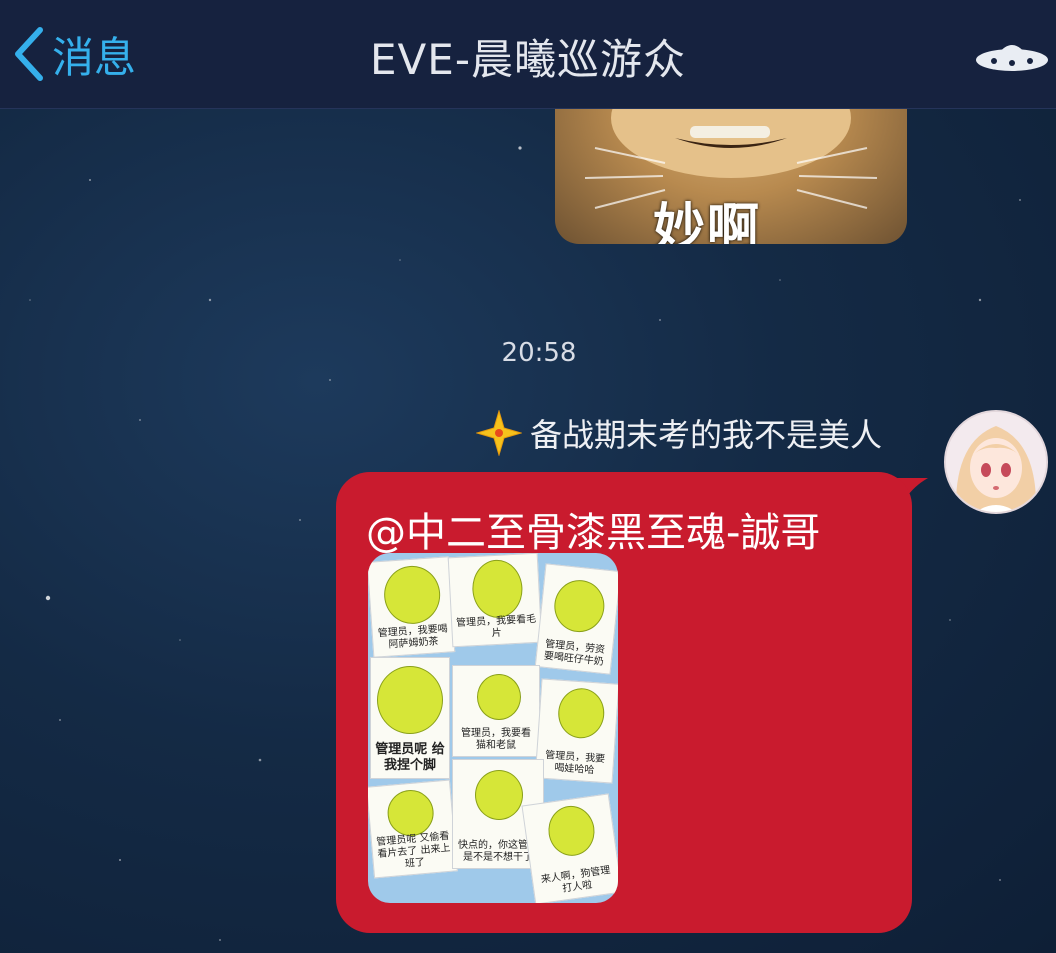 The image size is (1056, 953). I want to click on sticker-tile: 管理员，我要喝阿萨姆奶茶, so click(412, 607).